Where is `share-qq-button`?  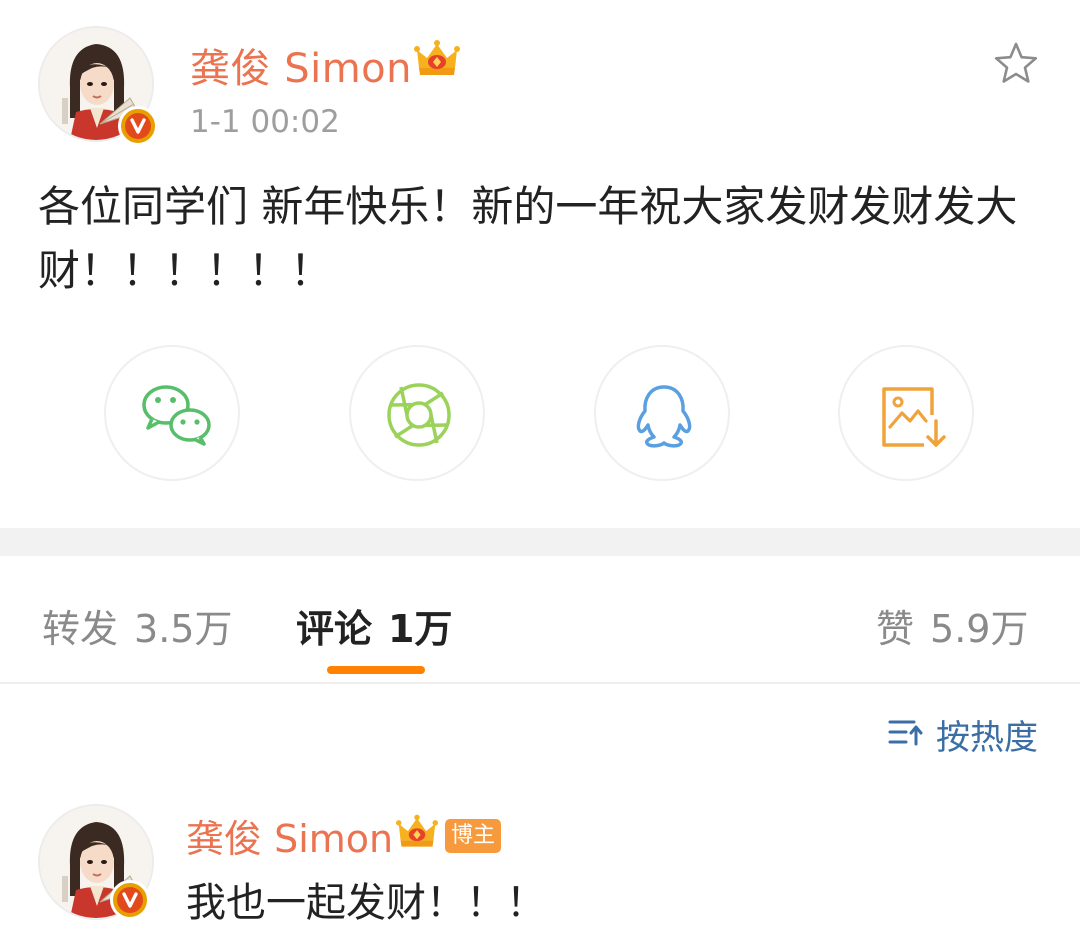
share-qq-button is located at coordinates (662, 413).